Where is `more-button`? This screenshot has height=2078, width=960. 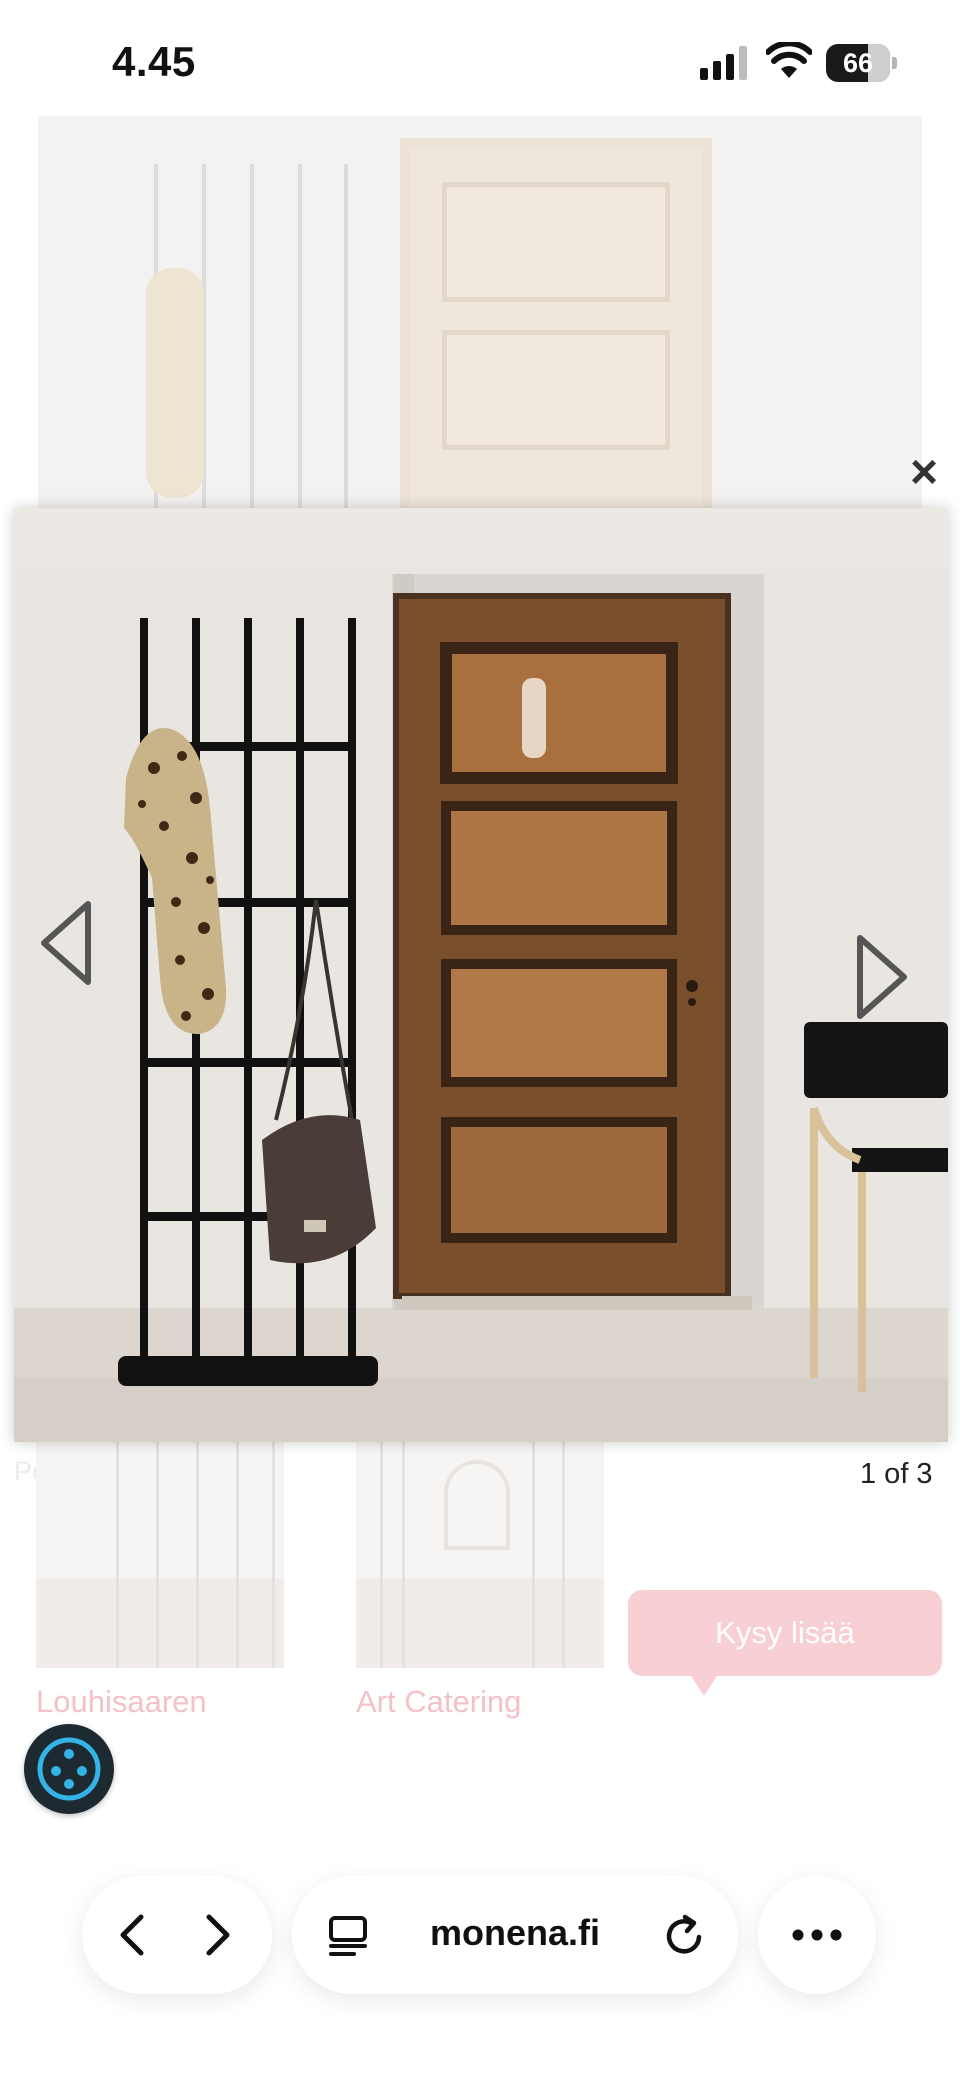 more-button is located at coordinates (817, 1935).